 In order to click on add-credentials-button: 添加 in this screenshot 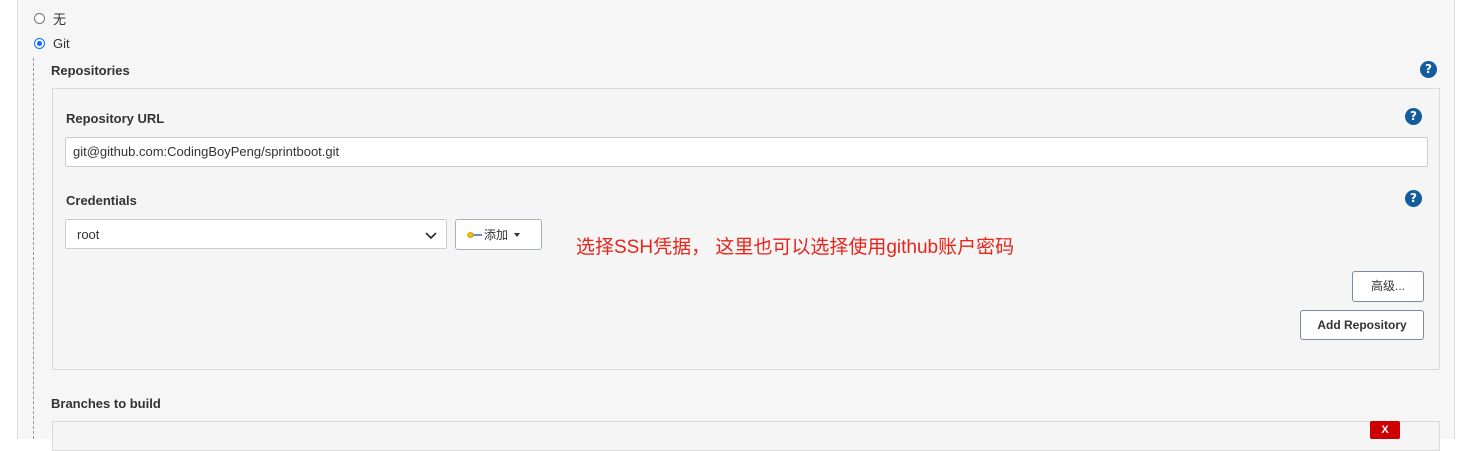, I will do `click(498, 234)`.